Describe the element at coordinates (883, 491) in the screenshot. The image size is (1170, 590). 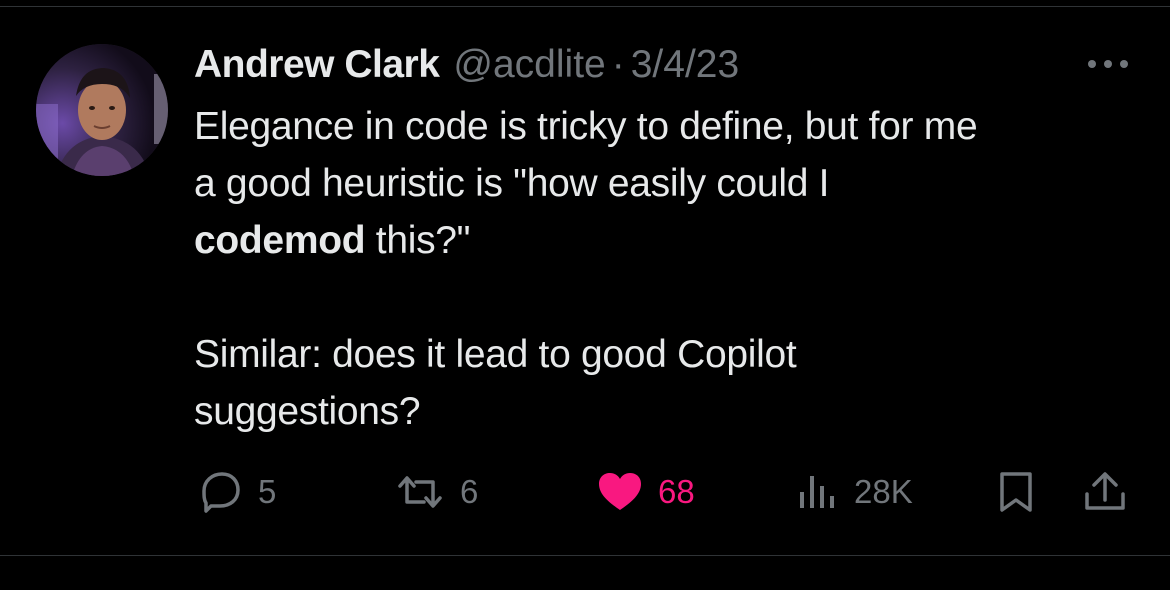
I see `views-count: 28K` at that location.